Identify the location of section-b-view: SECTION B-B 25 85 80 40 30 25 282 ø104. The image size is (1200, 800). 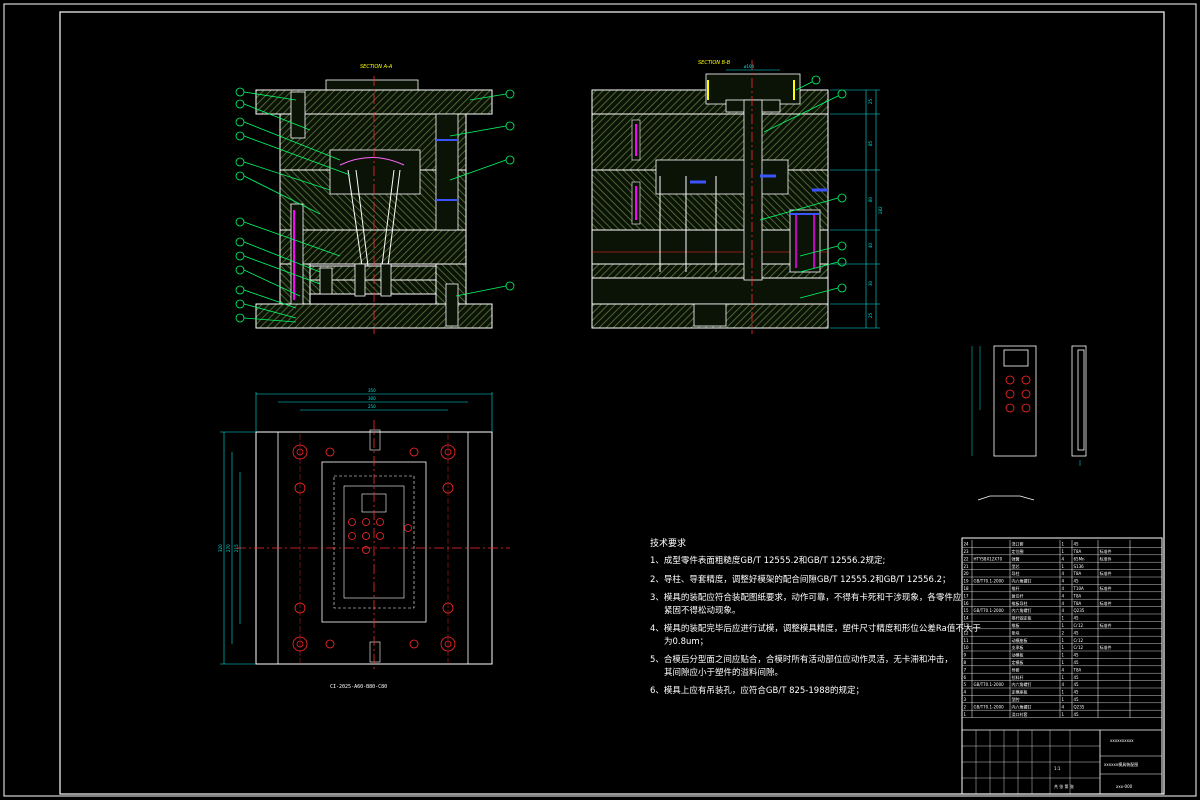
(737, 197).